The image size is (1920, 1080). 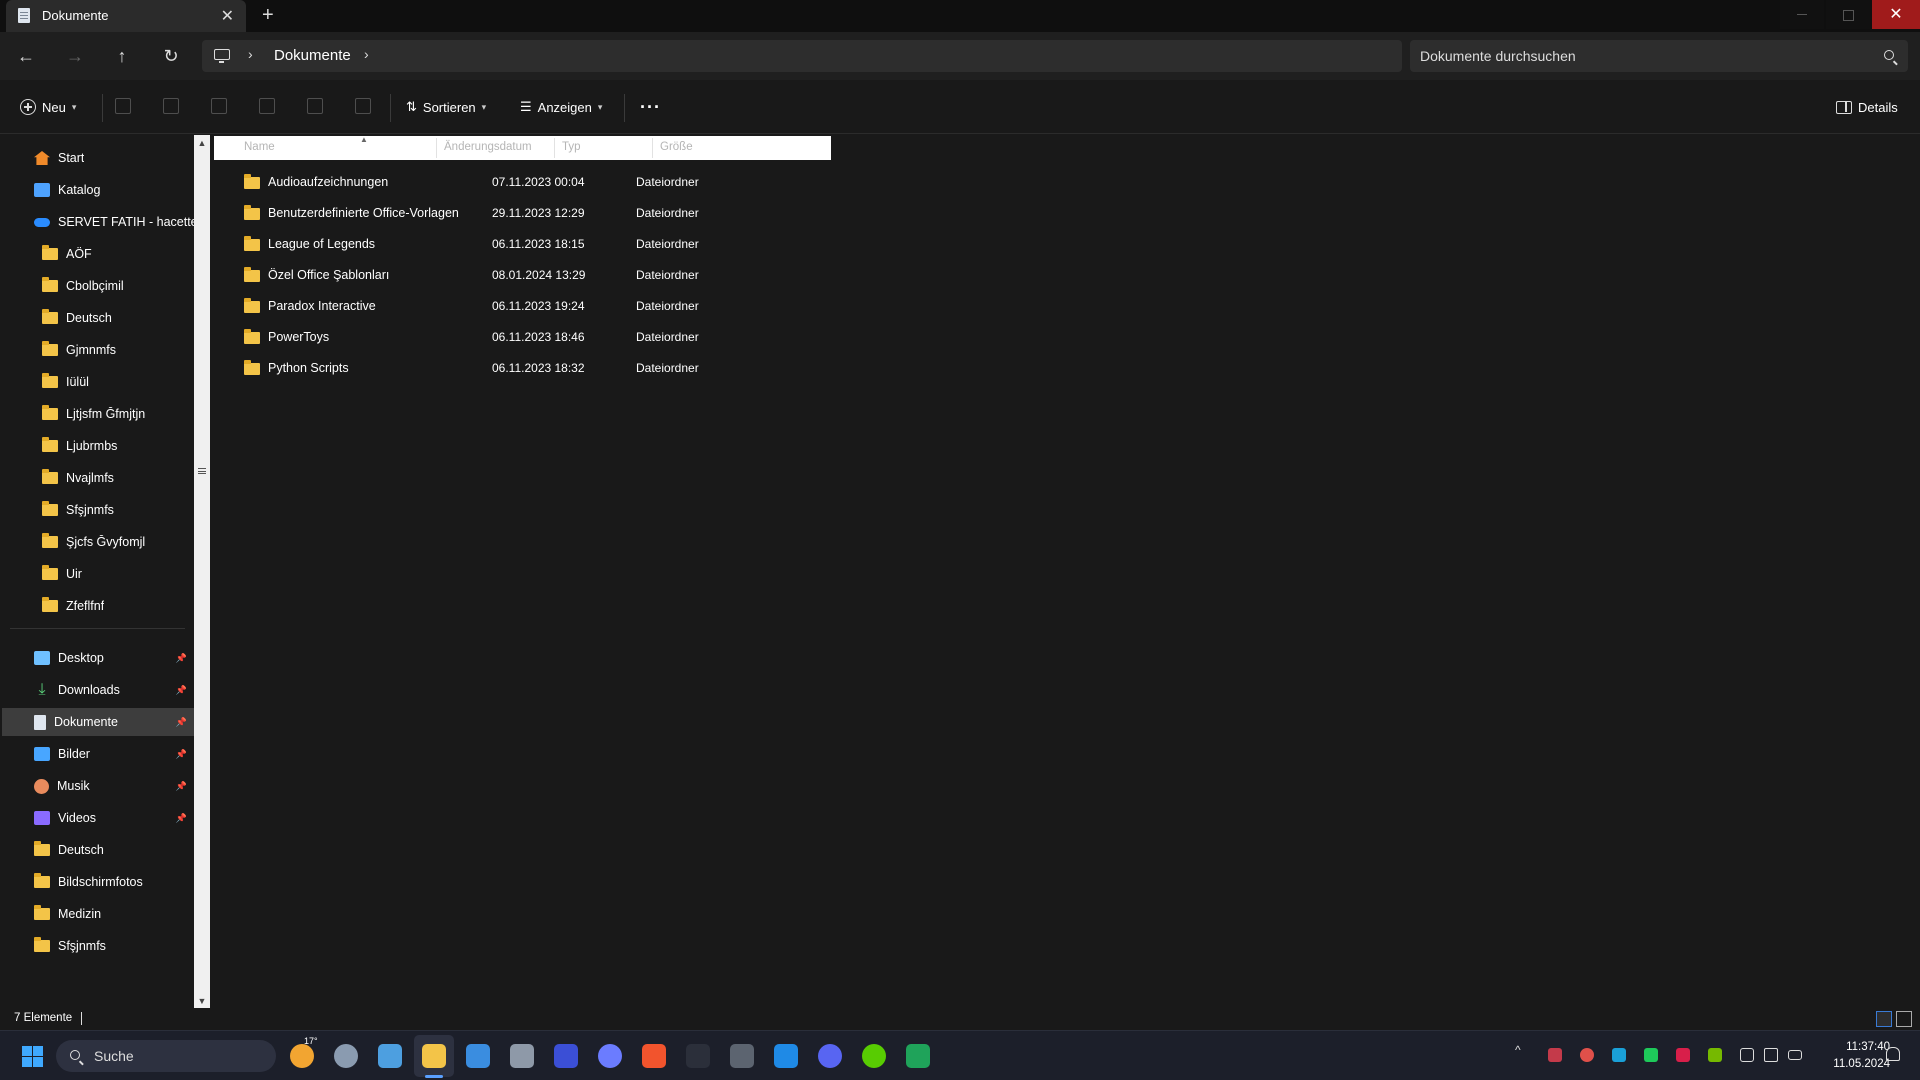 What do you see at coordinates (654, 1056) in the screenshot?
I see `brave-browser-icon` at bounding box center [654, 1056].